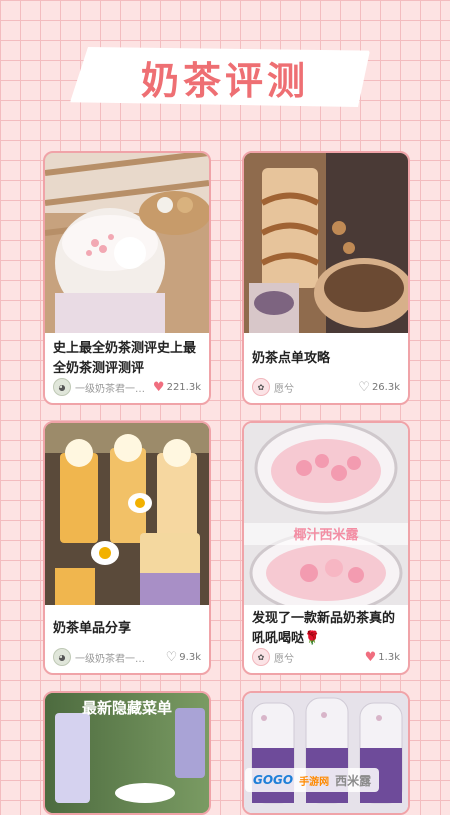  I want to click on like-count: ♥ 1.3k, so click(382, 657).